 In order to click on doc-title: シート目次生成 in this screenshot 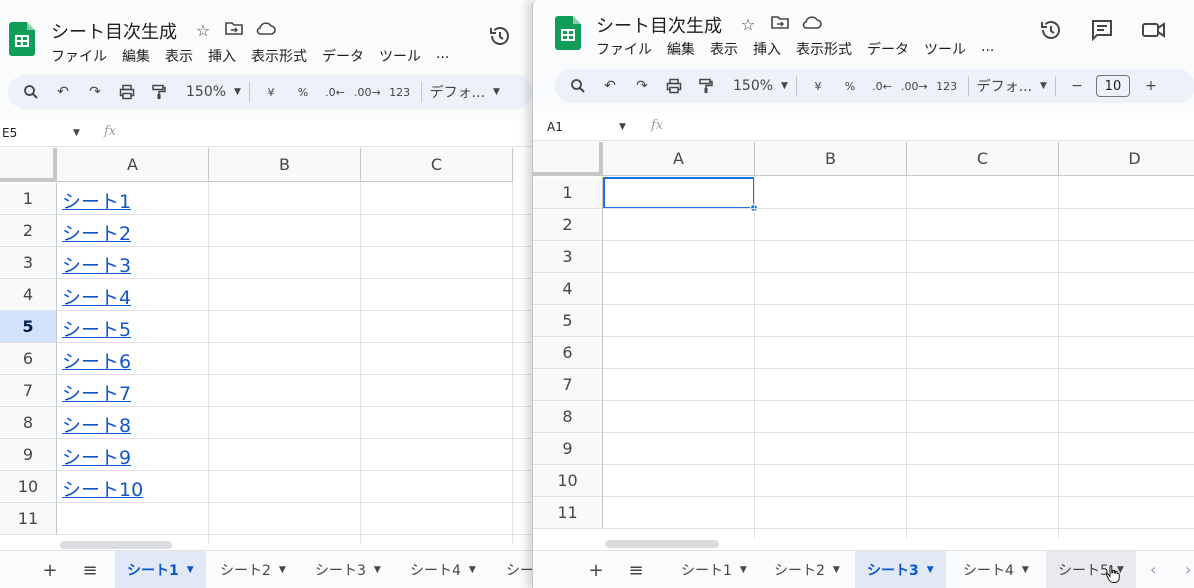, I will do `click(659, 25)`.